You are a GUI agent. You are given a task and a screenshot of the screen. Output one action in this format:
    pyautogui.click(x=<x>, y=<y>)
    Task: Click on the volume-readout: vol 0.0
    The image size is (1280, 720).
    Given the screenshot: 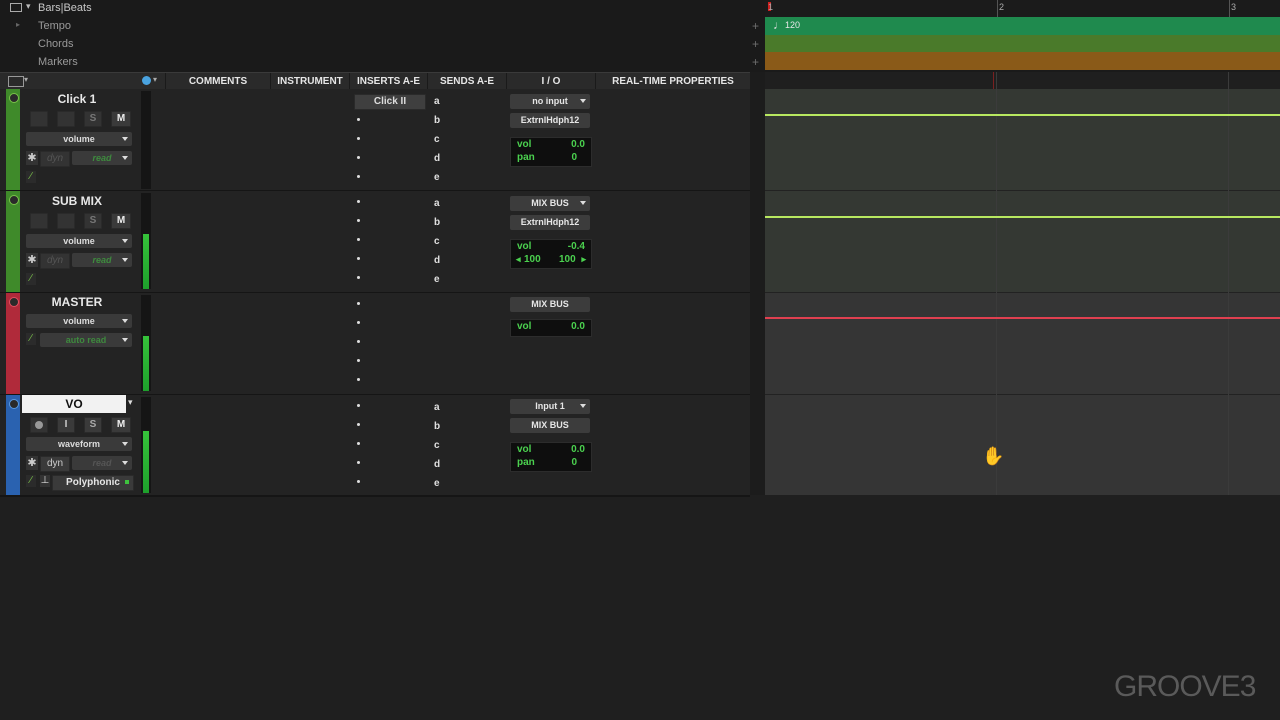 What is the action you would take?
    pyautogui.click(x=551, y=328)
    